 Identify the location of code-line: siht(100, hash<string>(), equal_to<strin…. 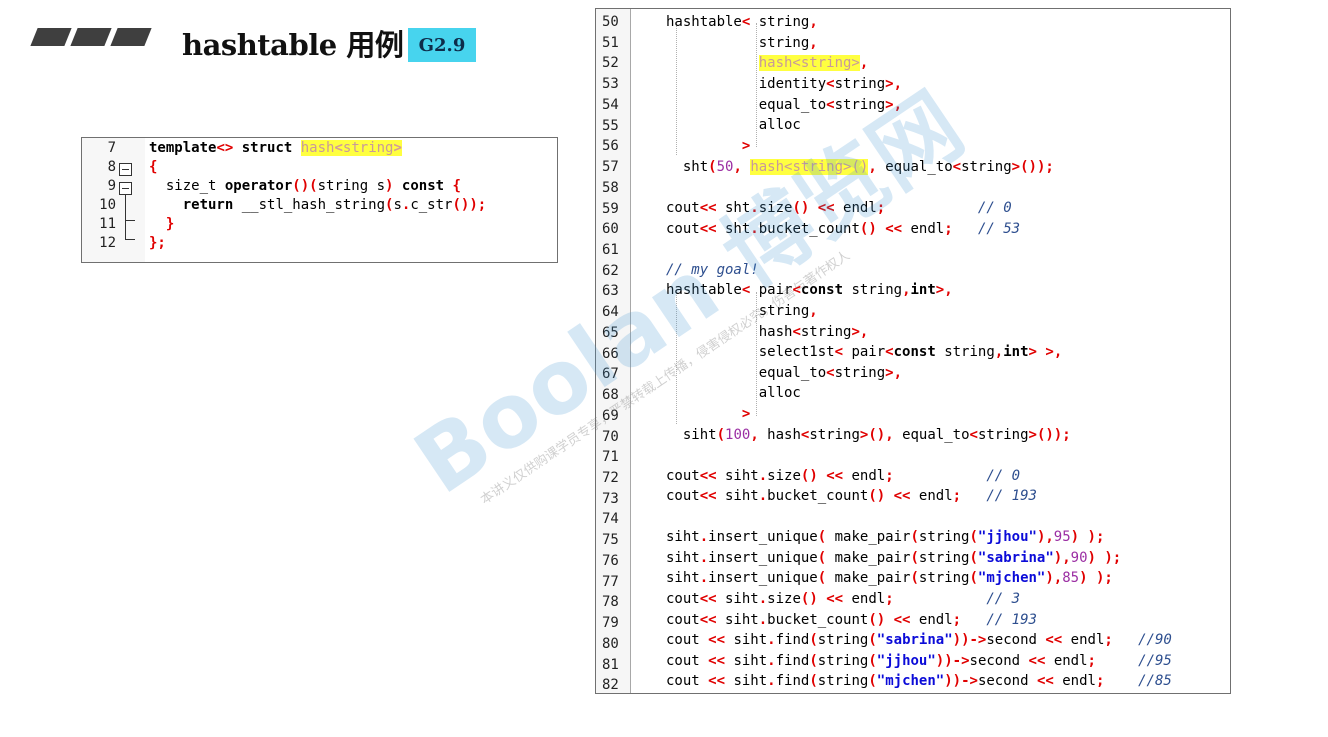
(868, 435).